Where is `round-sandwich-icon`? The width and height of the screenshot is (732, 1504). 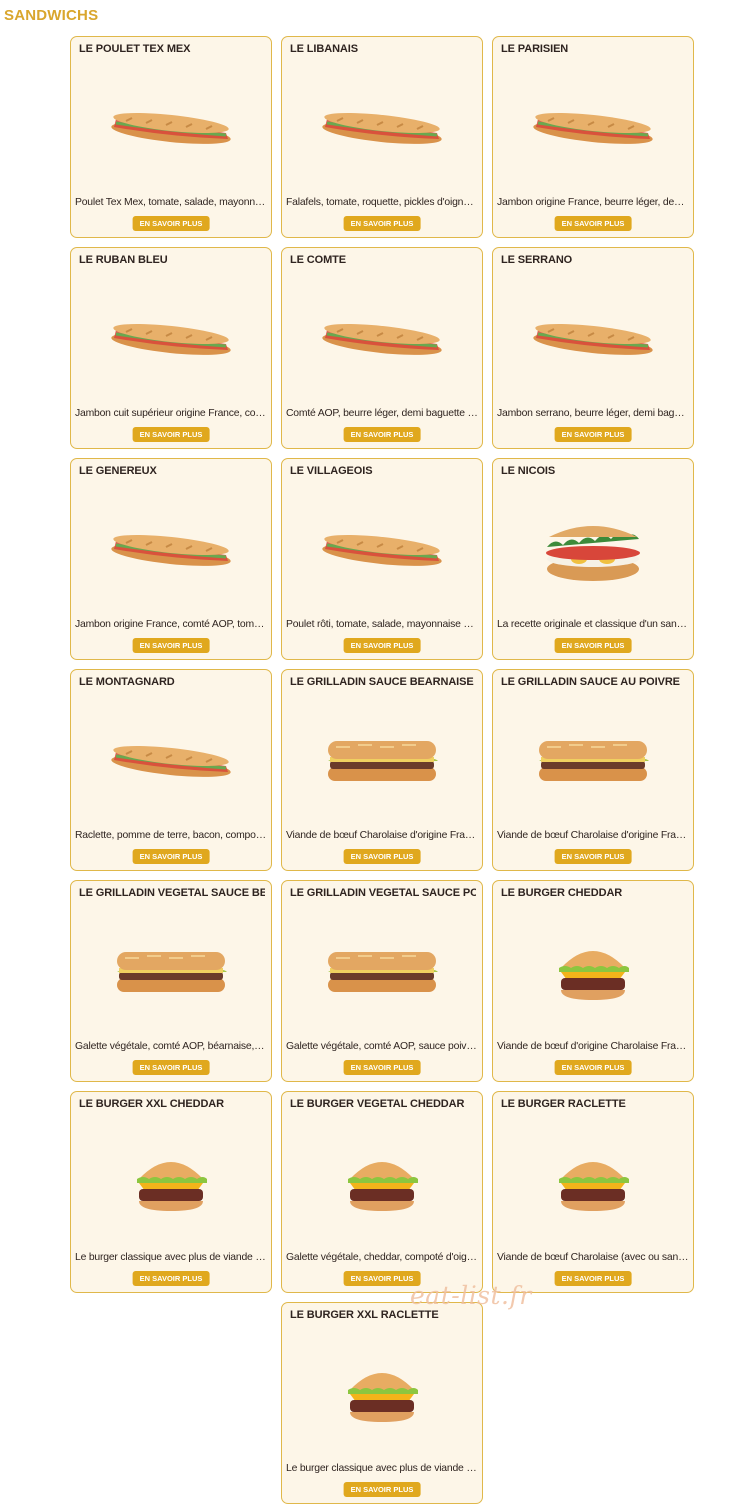
round-sandwich-icon is located at coordinates (593, 550).